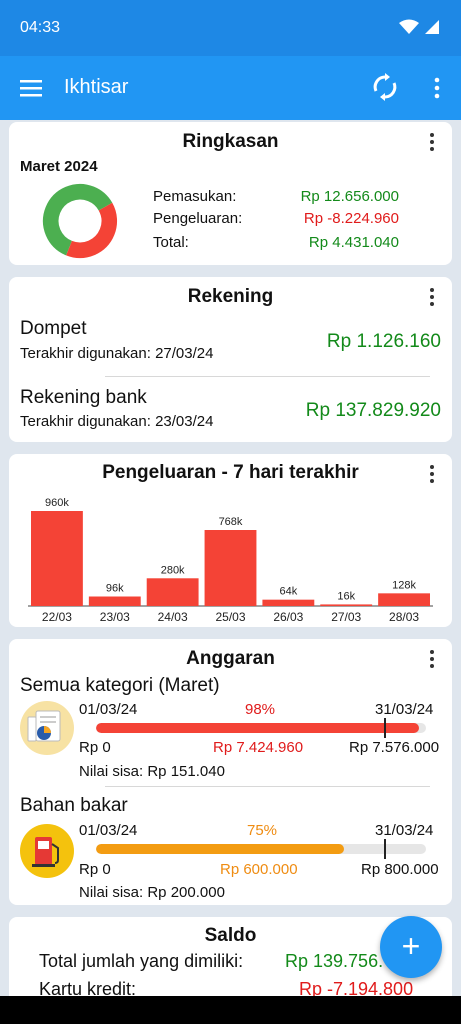 This screenshot has width=461, height=1024. I want to click on bar-data-label: 64k, so click(288, 592).